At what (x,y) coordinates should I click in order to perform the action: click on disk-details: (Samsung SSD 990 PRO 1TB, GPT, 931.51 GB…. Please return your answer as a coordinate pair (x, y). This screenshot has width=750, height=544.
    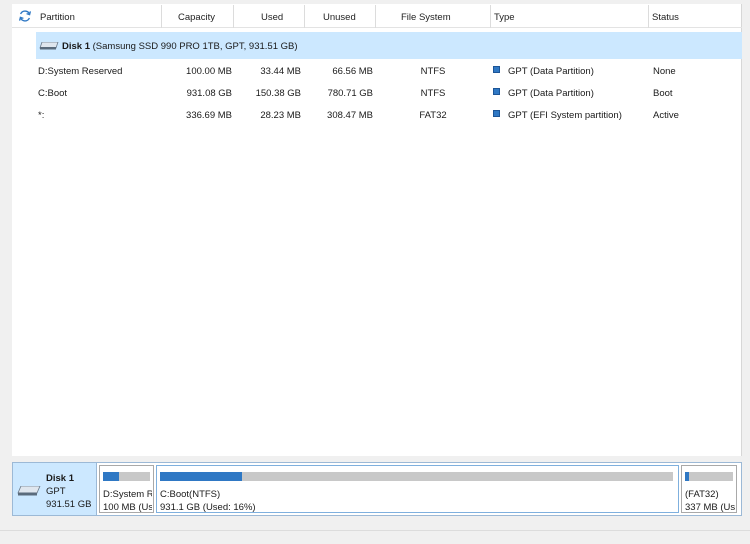
    Looking at the image, I should click on (195, 46).